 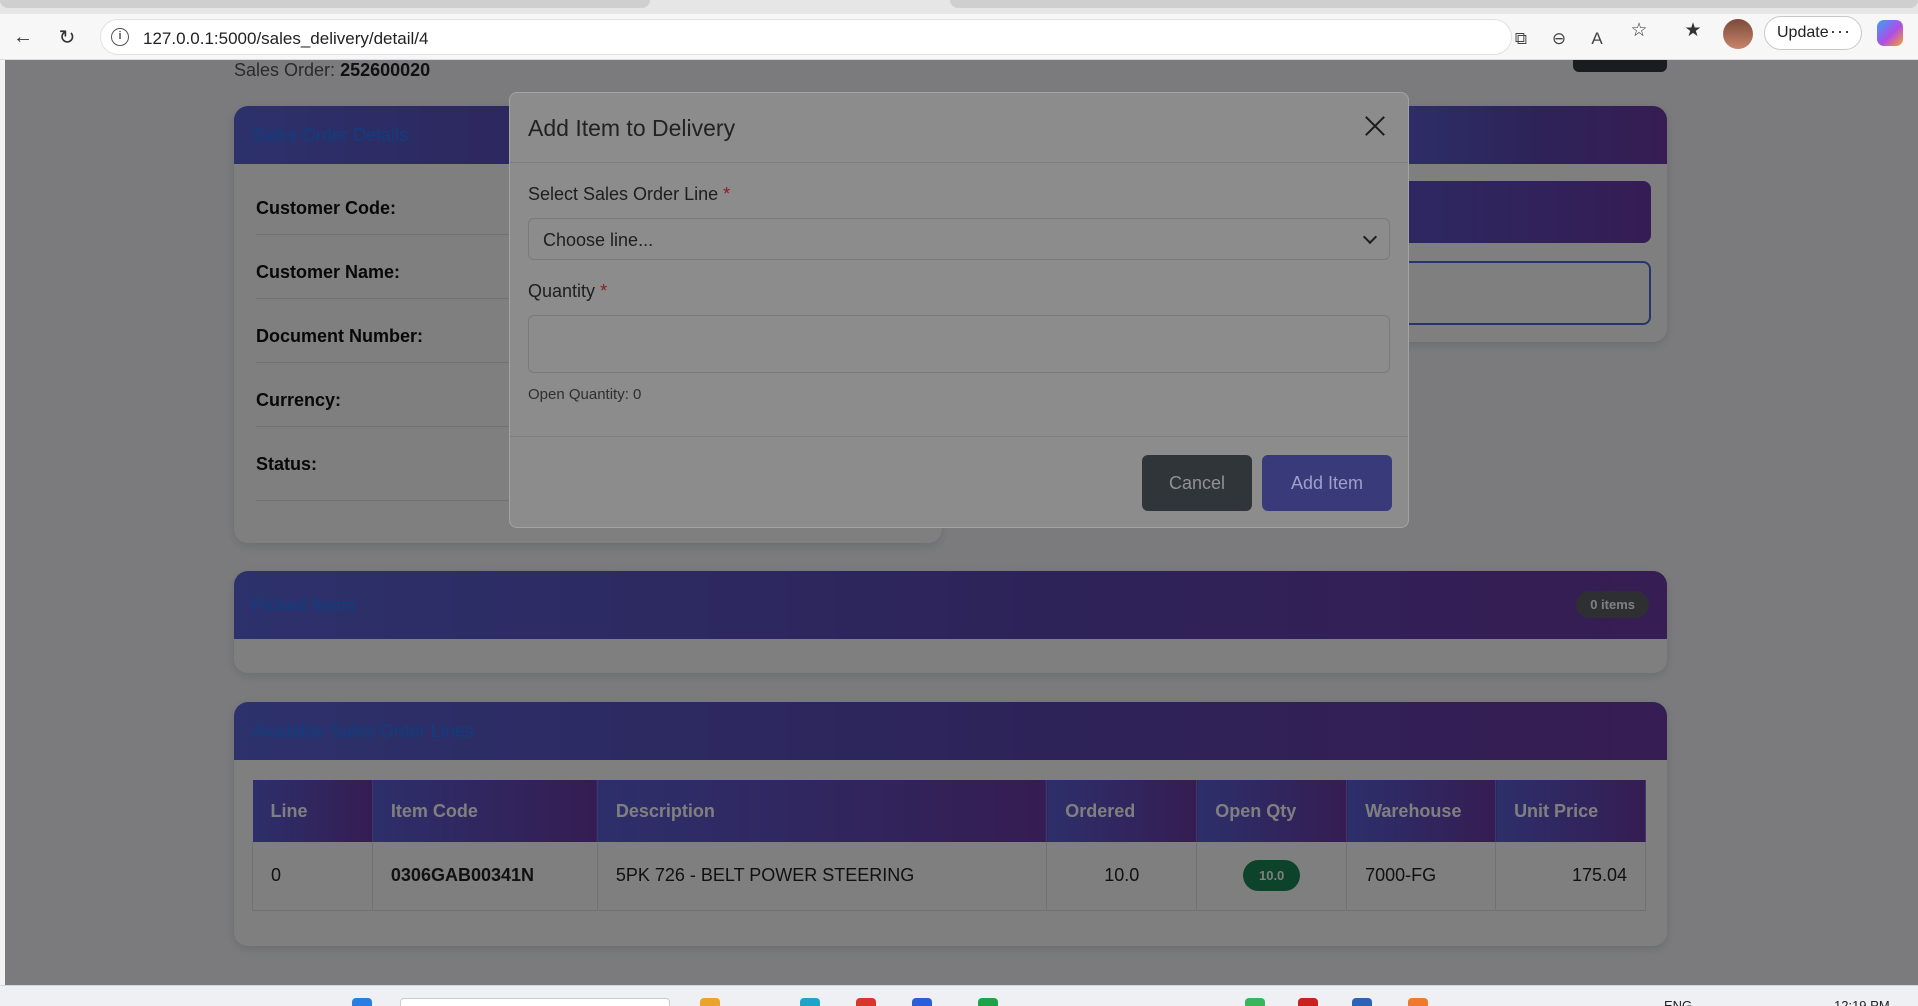 What do you see at coordinates (1738, 34) in the screenshot?
I see `profile-avatar` at bounding box center [1738, 34].